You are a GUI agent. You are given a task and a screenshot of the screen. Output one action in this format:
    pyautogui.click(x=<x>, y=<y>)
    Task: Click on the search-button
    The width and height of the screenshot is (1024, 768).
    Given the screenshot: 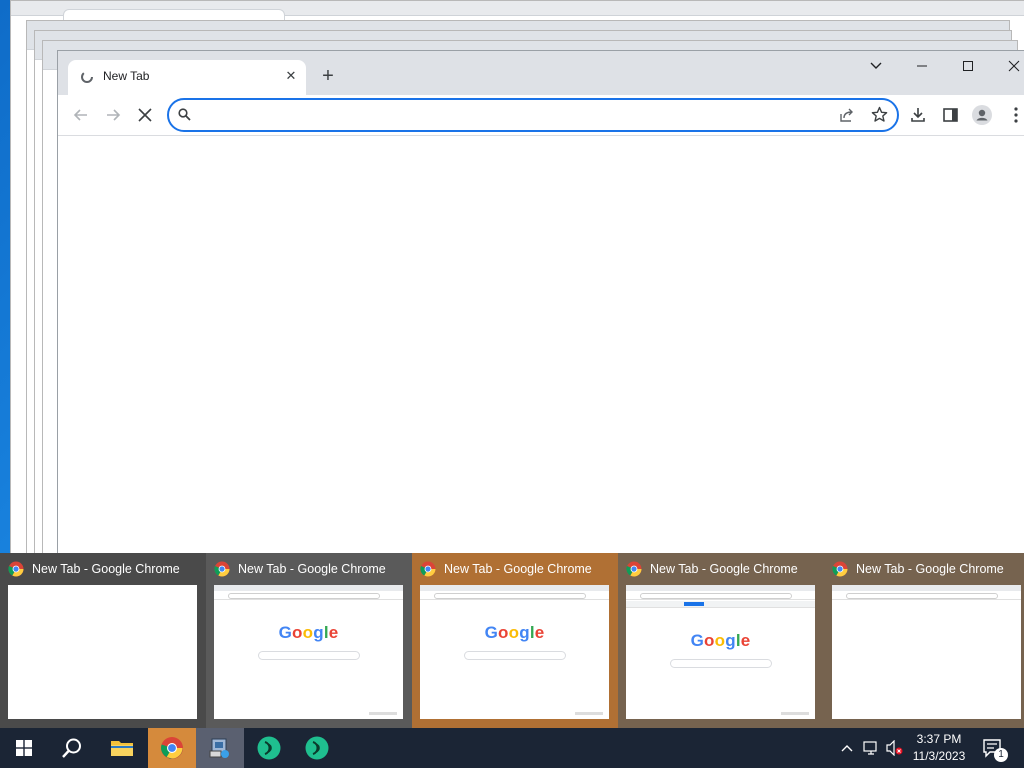 What is the action you would take?
    pyautogui.click(x=72, y=748)
    